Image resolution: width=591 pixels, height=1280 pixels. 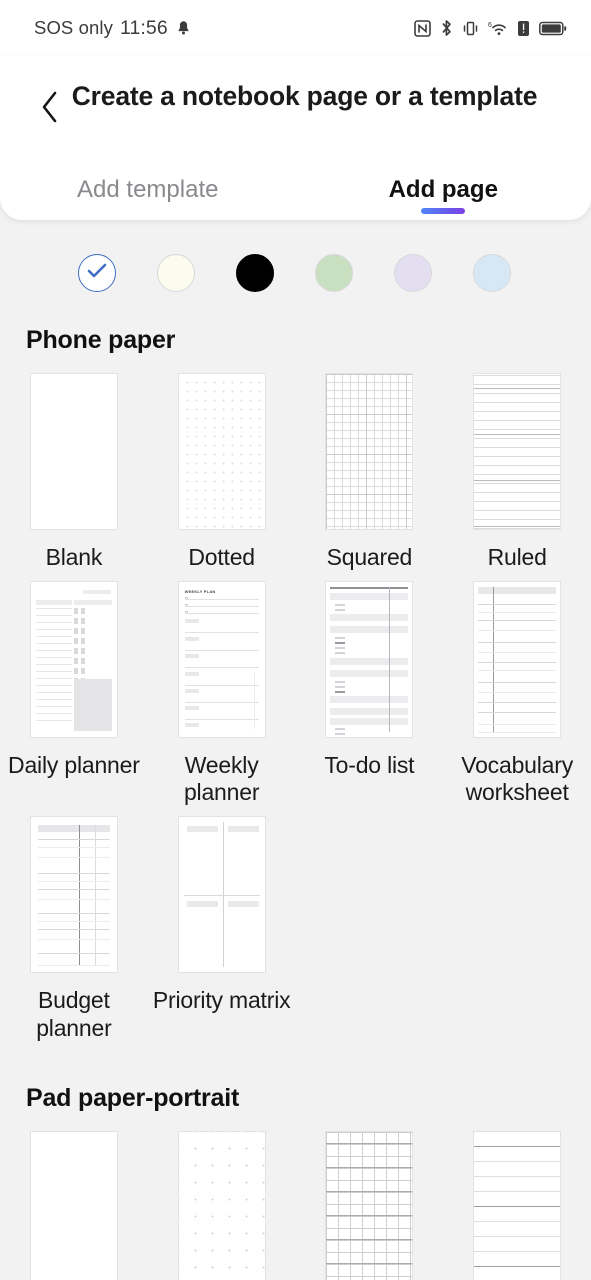 What do you see at coordinates (413, 273) in the screenshot?
I see `color-swatch-lavender` at bounding box center [413, 273].